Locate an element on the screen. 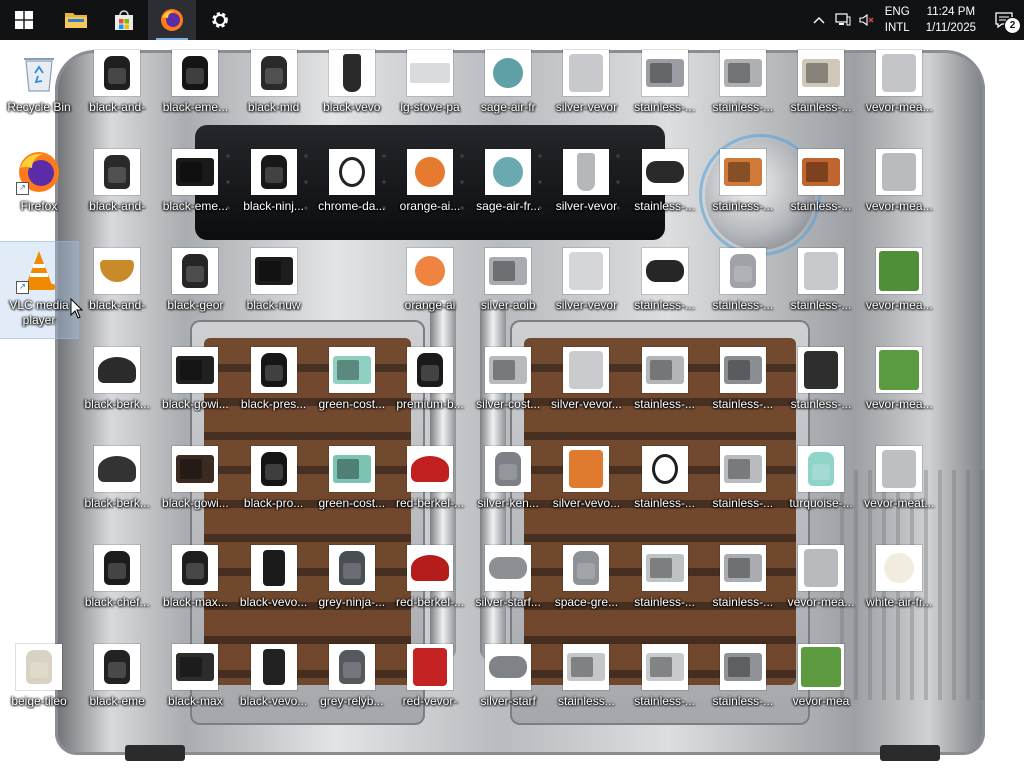  settings-taskbar-button is located at coordinates (220, 20).